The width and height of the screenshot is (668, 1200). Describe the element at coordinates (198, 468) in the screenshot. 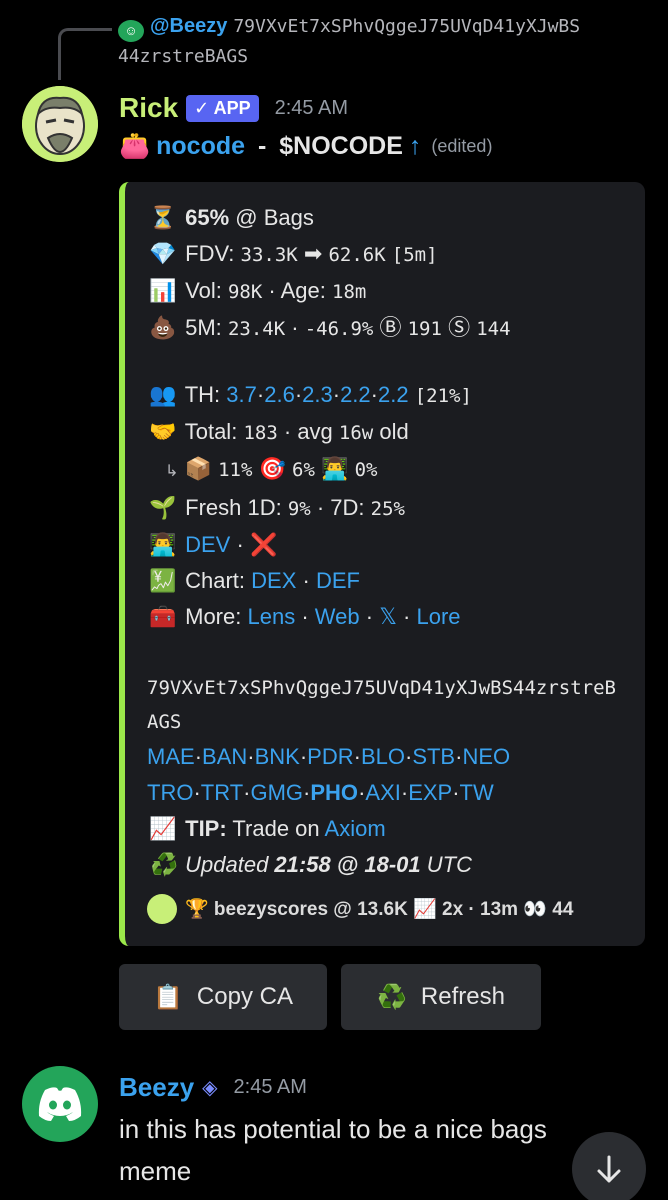

I see `box-icon: 📦` at that location.